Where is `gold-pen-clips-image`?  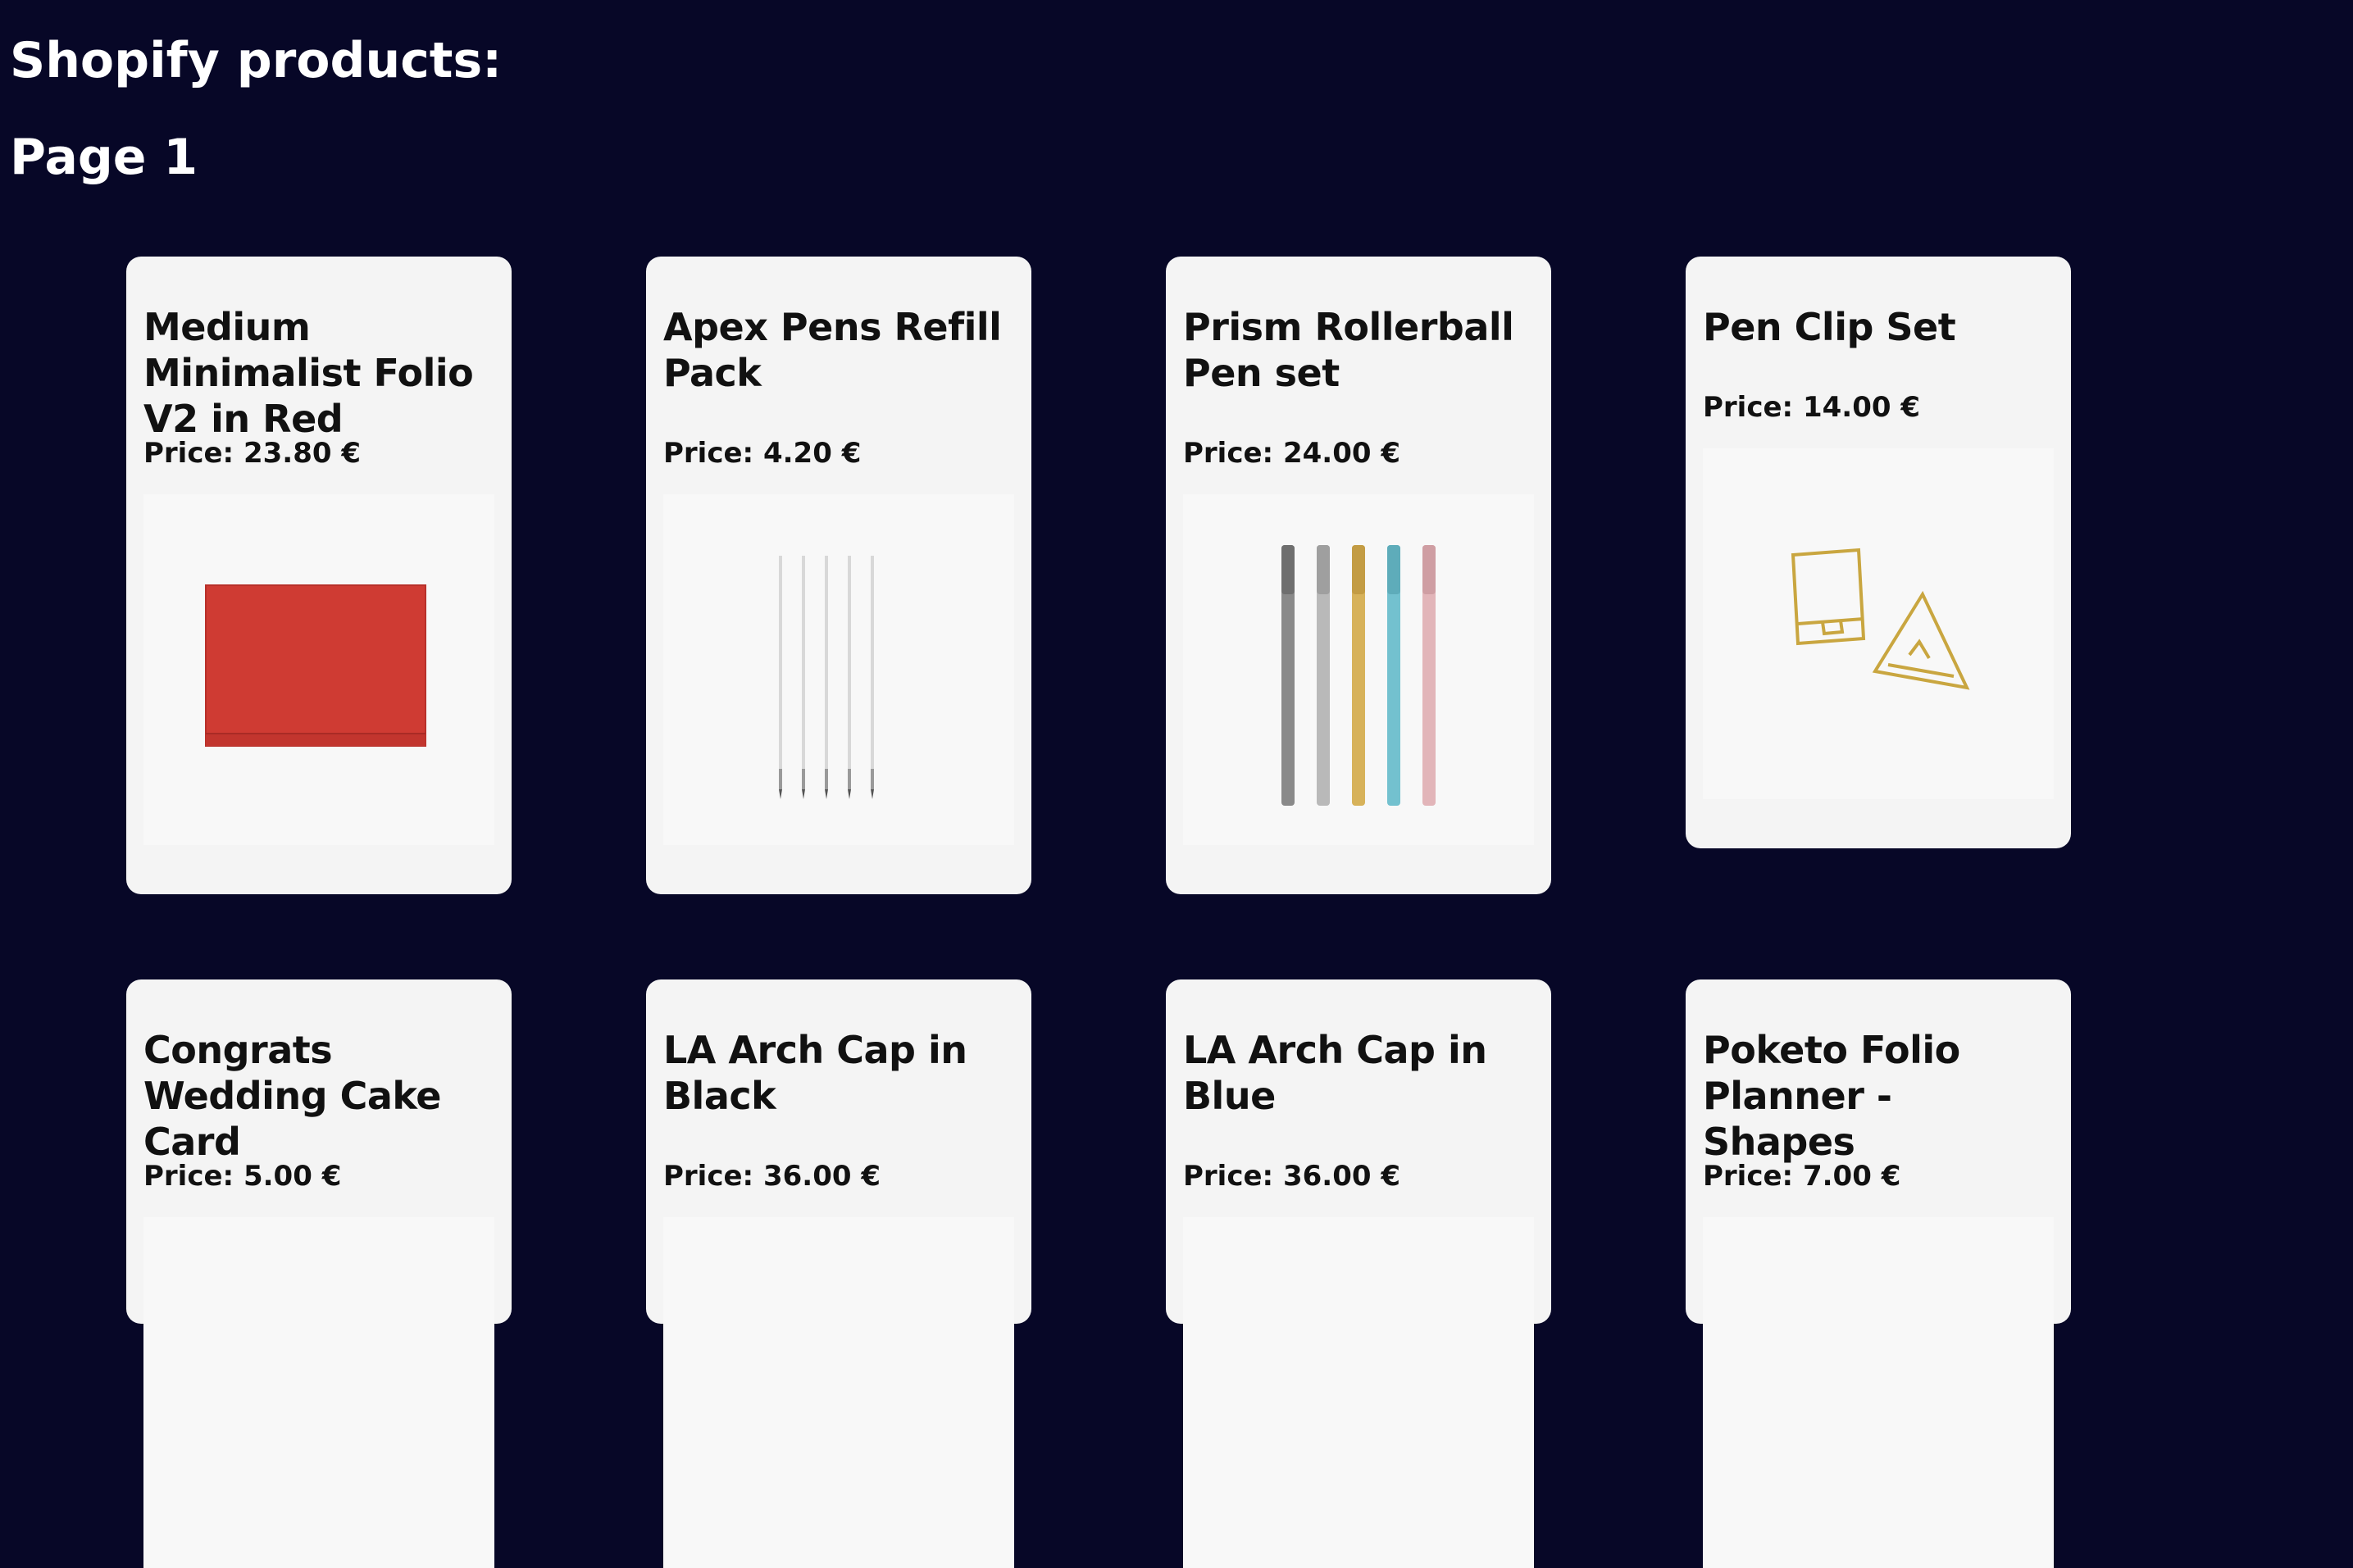 gold-pen-clips-image is located at coordinates (1878, 623).